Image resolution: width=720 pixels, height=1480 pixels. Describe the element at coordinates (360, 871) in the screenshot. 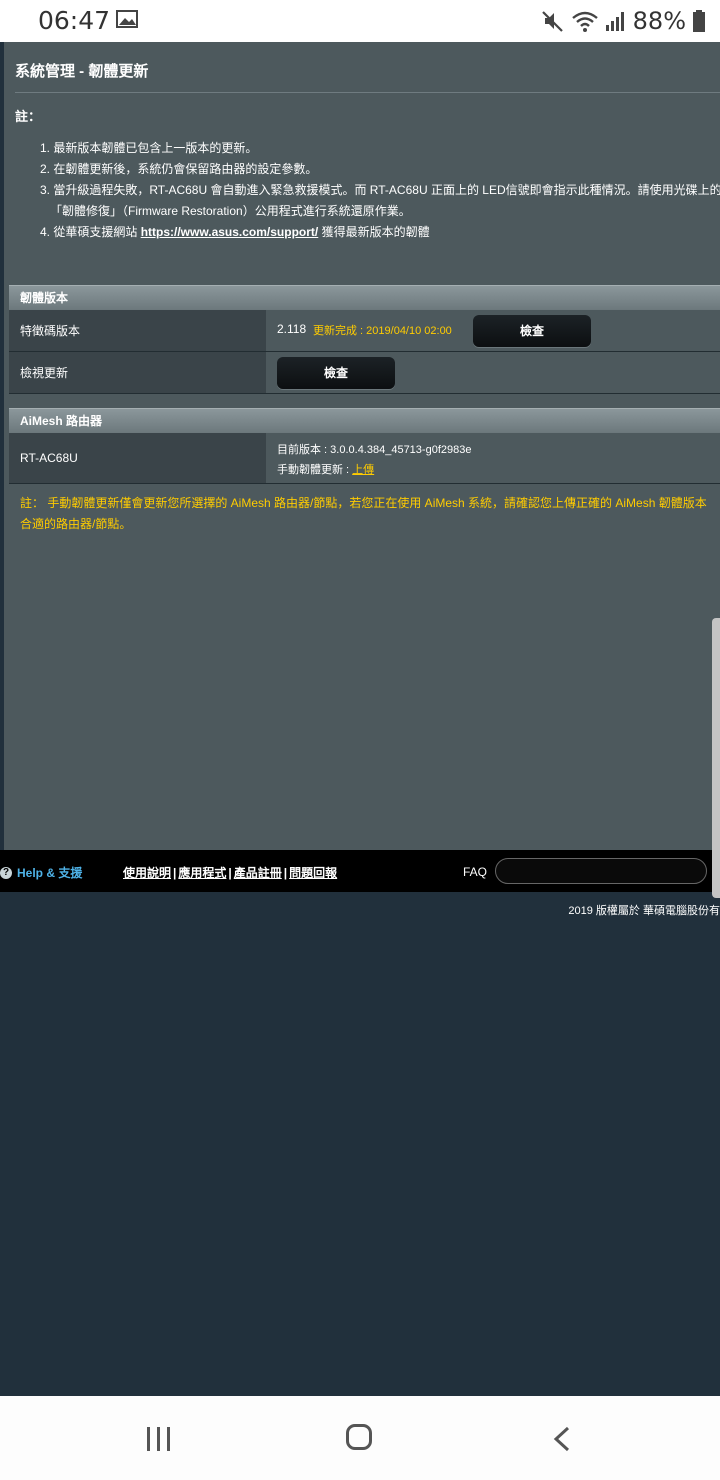

I see `page-footer: ? Help & 支援 使用說明 | 應用程式 | 產品註冊 | 問題回報 FAQ` at that location.